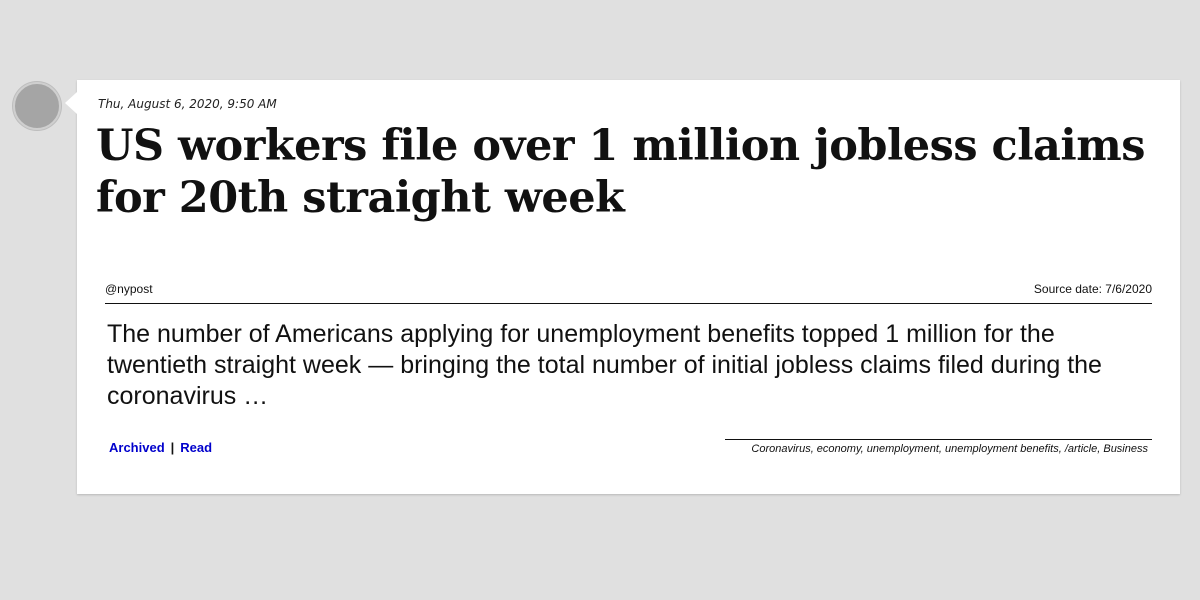 This screenshot has height=600, width=1200. What do you see at coordinates (37, 106) in the screenshot?
I see `avatar` at bounding box center [37, 106].